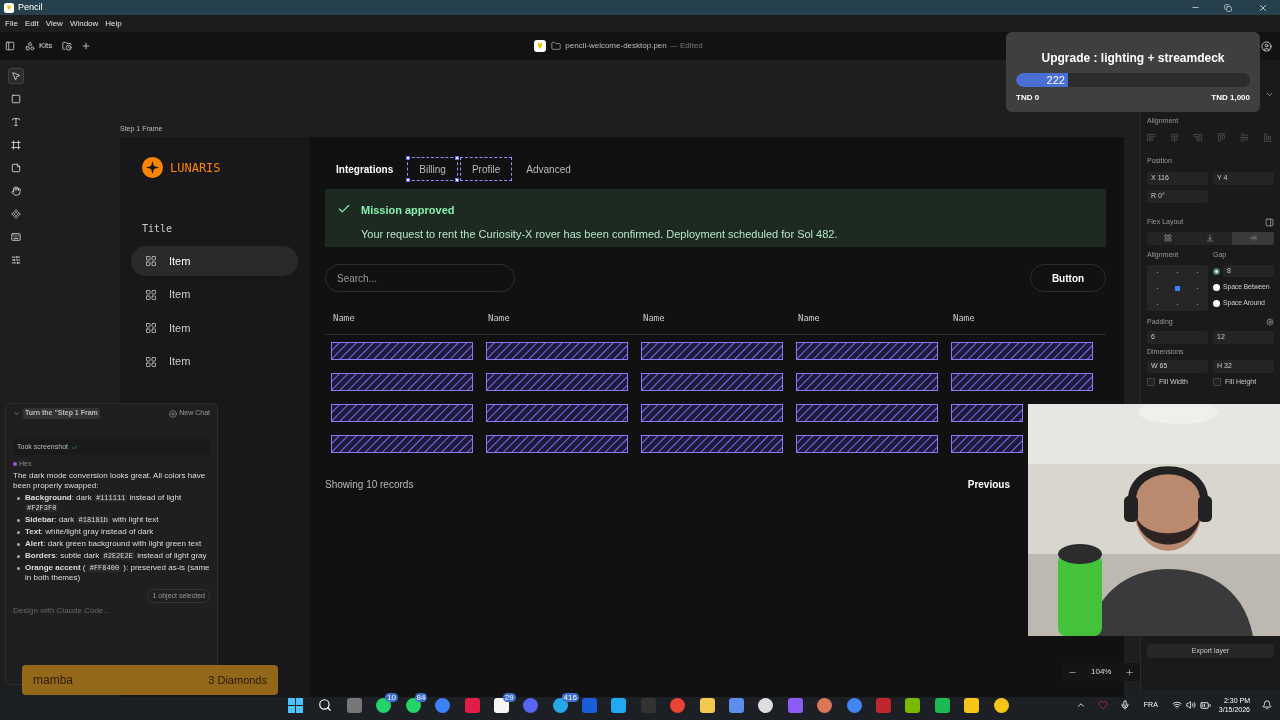 The width and height of the screenshot is (1280, 720). What do you see at coordinates (1263, 7) in the screenshot?
I see `close-icon` at bounding box center [1263, 7].